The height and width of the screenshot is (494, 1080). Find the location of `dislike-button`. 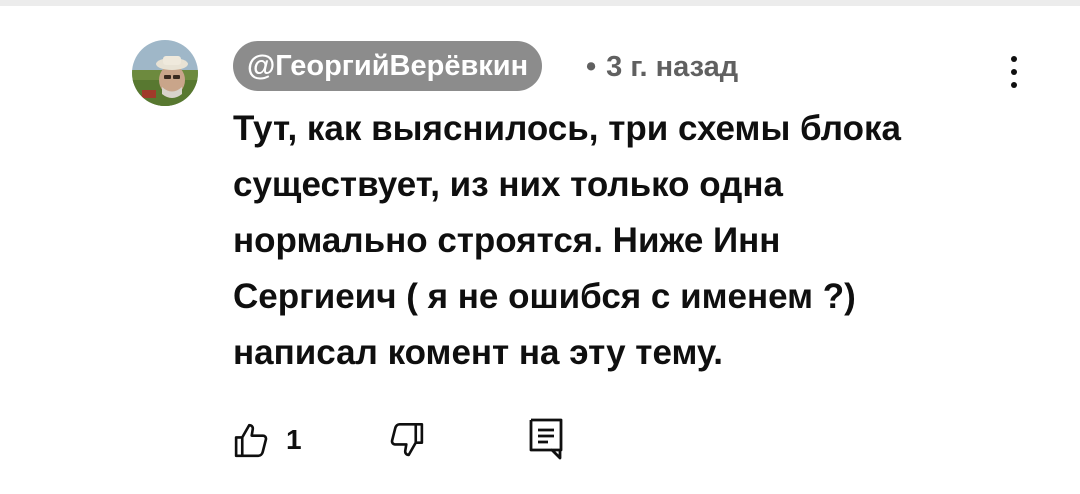

dislike-button is located at coordinates (407, 440).